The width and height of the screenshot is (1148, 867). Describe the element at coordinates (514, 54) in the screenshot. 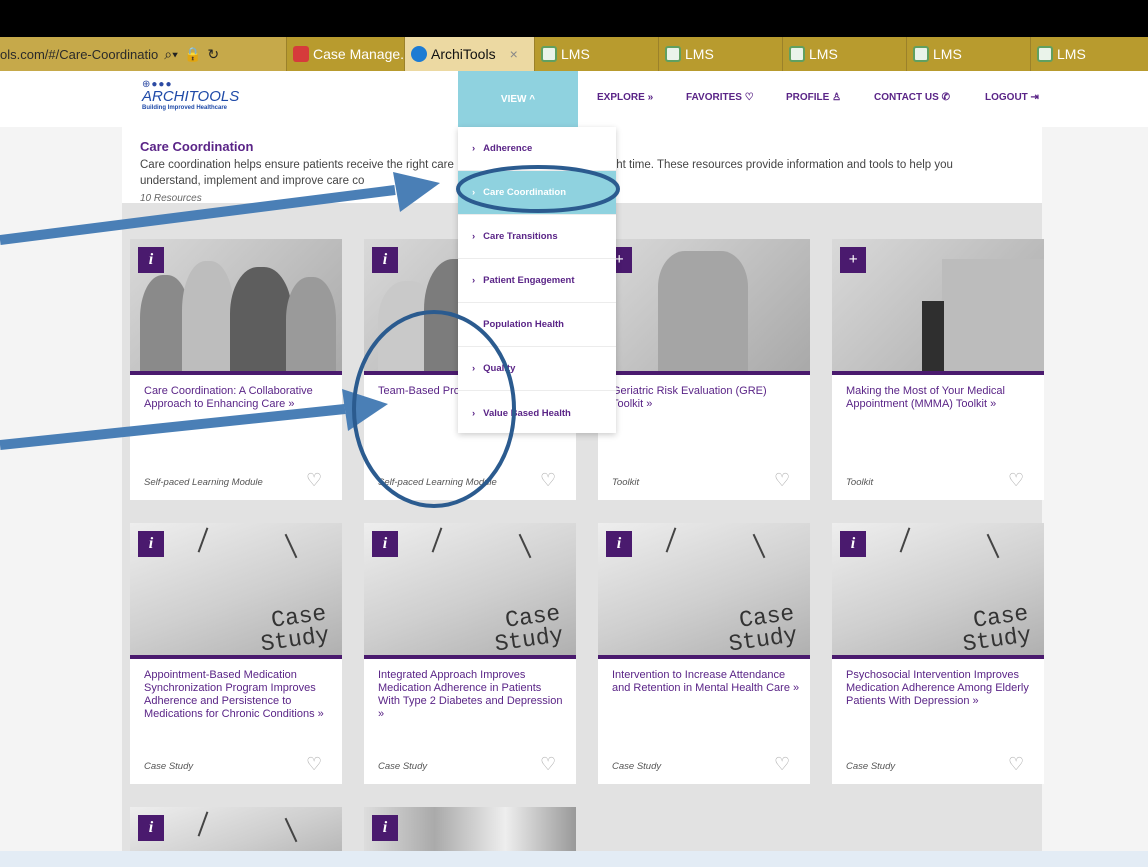

I see `close-icon: ×` at that location.